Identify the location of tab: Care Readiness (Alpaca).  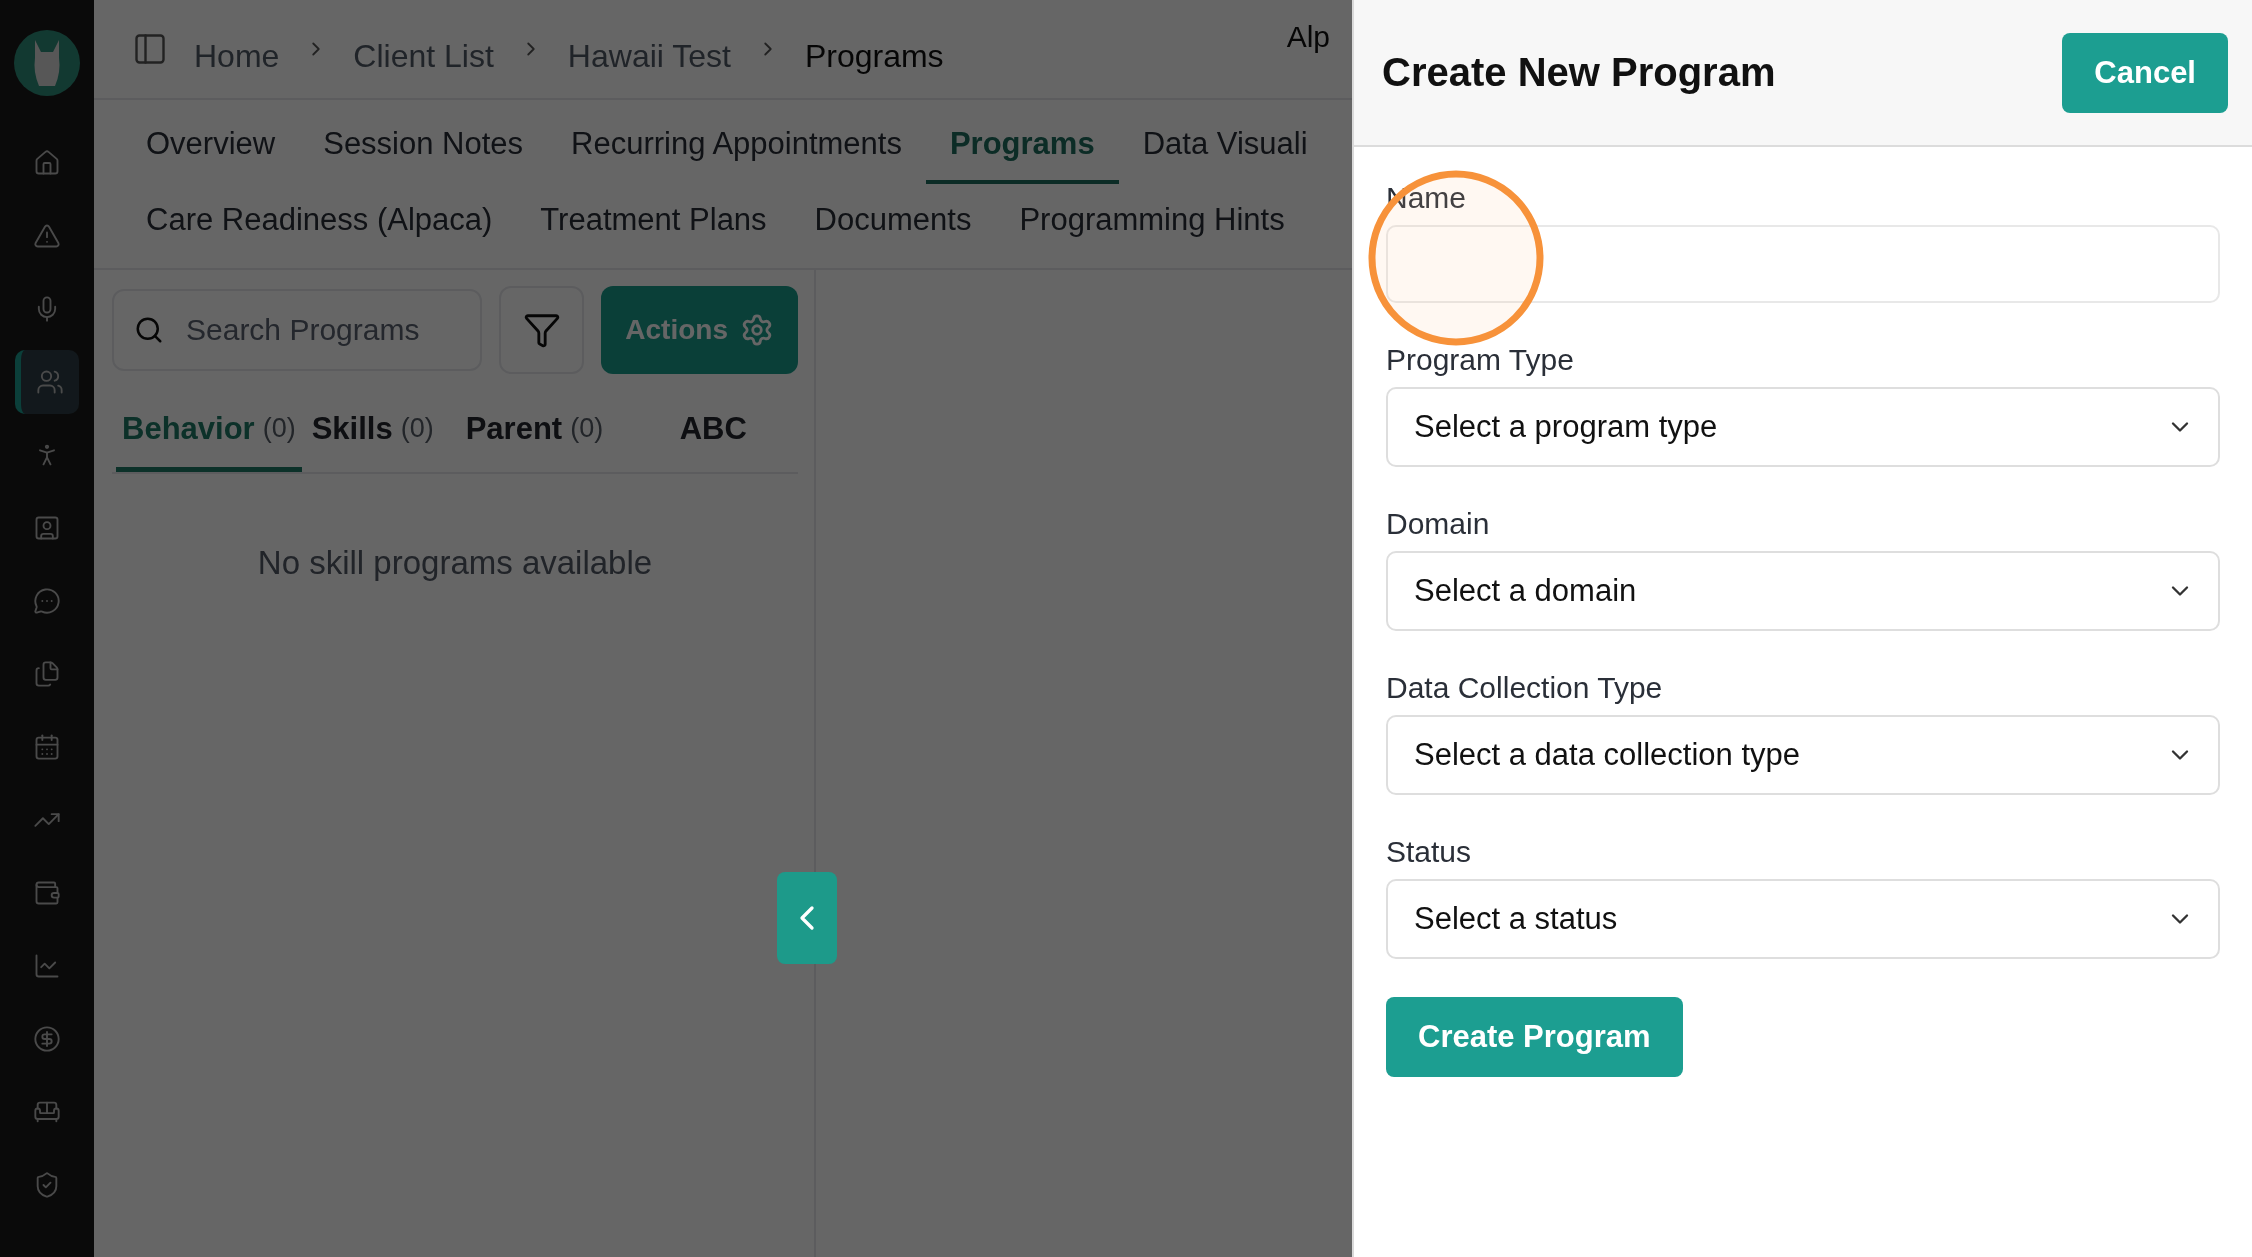
(319, 222).